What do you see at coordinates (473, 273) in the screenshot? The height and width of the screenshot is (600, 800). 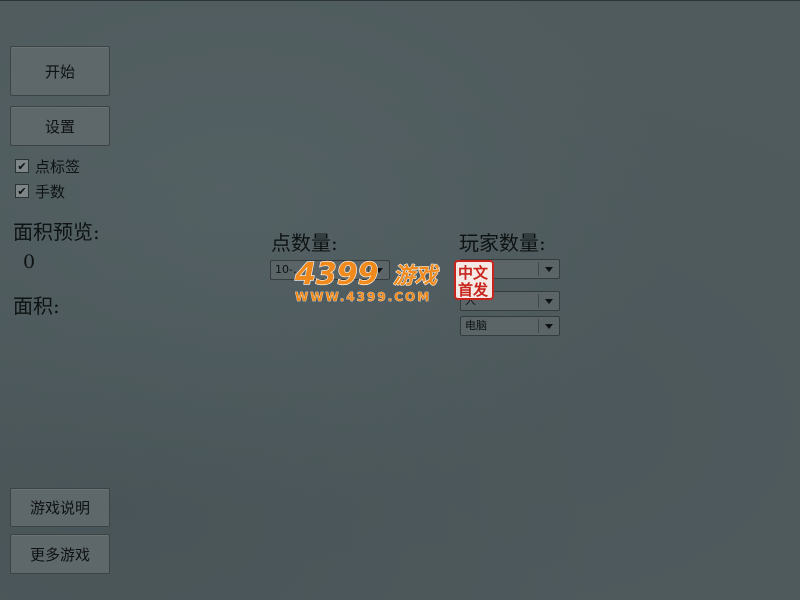 I see `svg-text: 中文` at bounding box center [473, 273].